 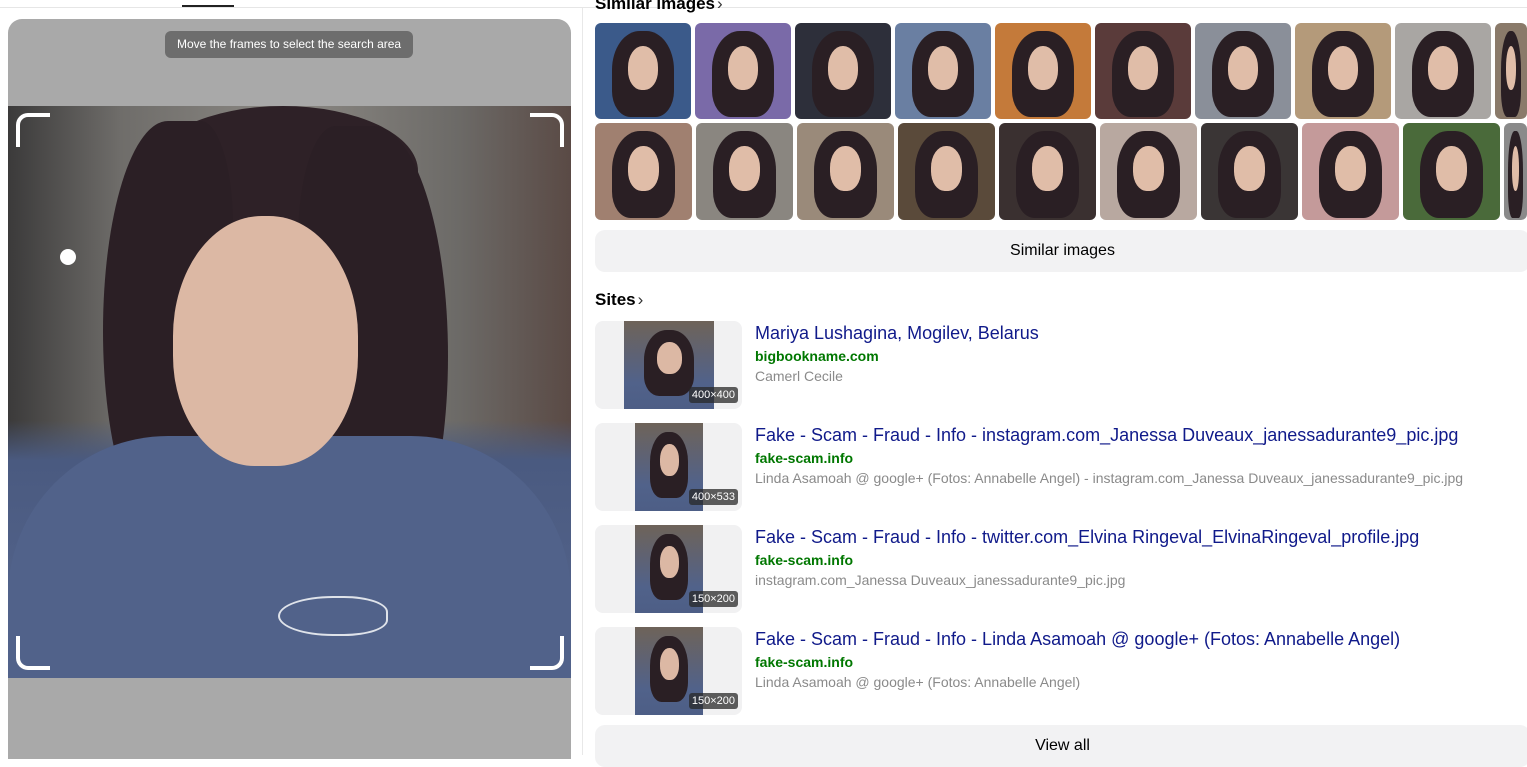 What do you see at coordinates (1061, 251) in the screenshot?
I see `similar-images-button: Similar images` at bounding box center [1061, 251].